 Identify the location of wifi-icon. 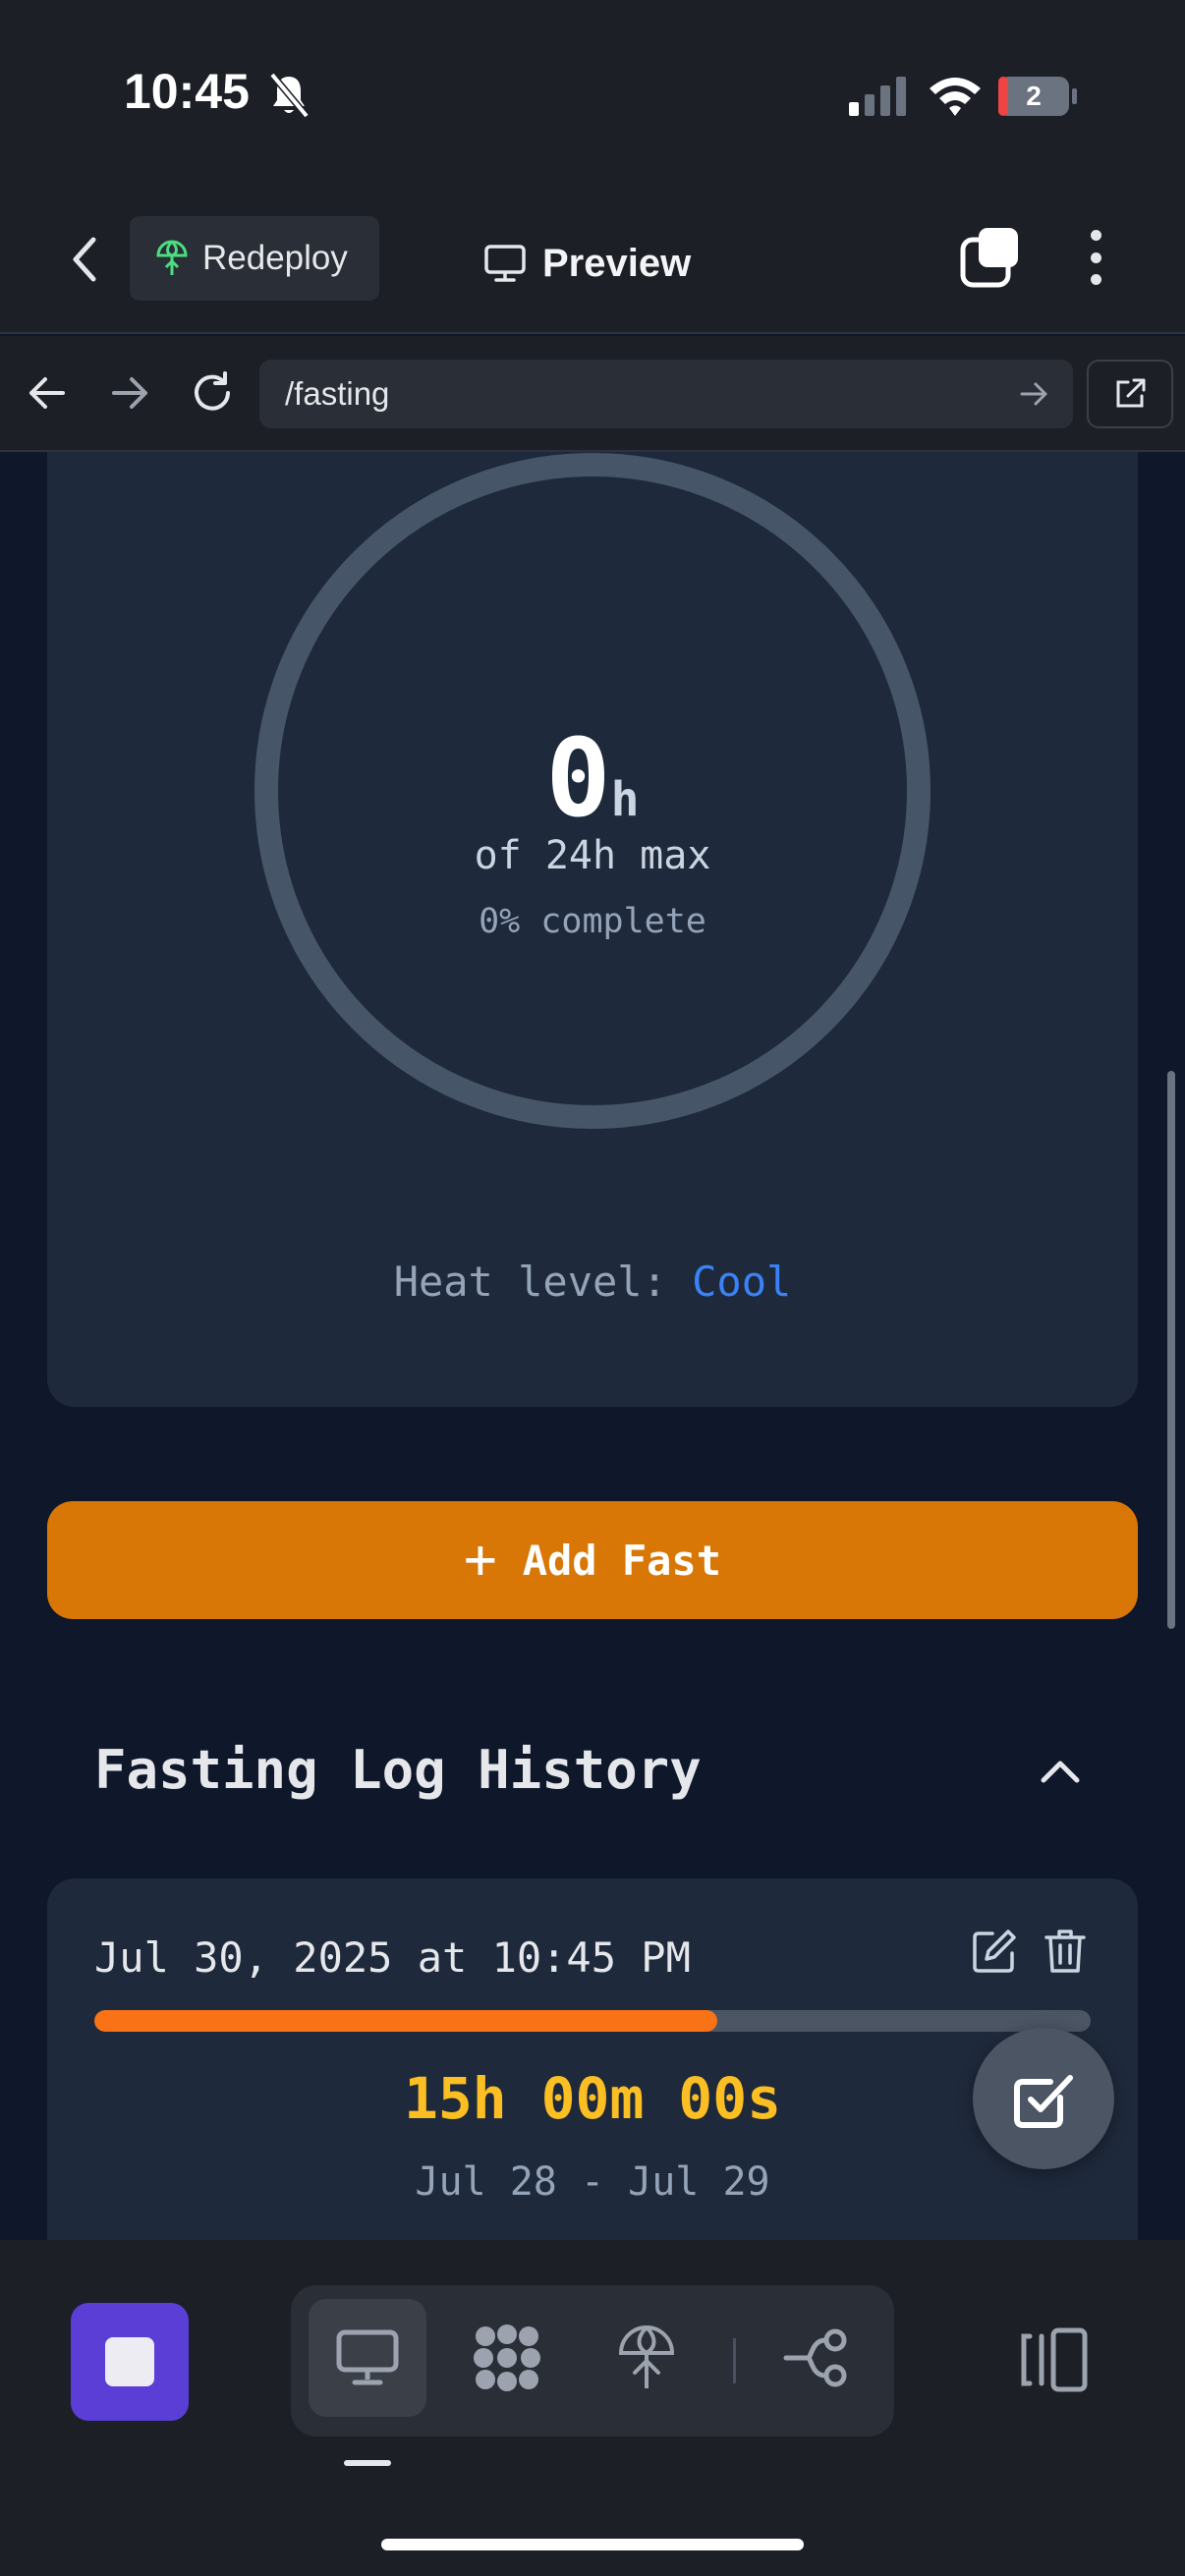
(956, 97).